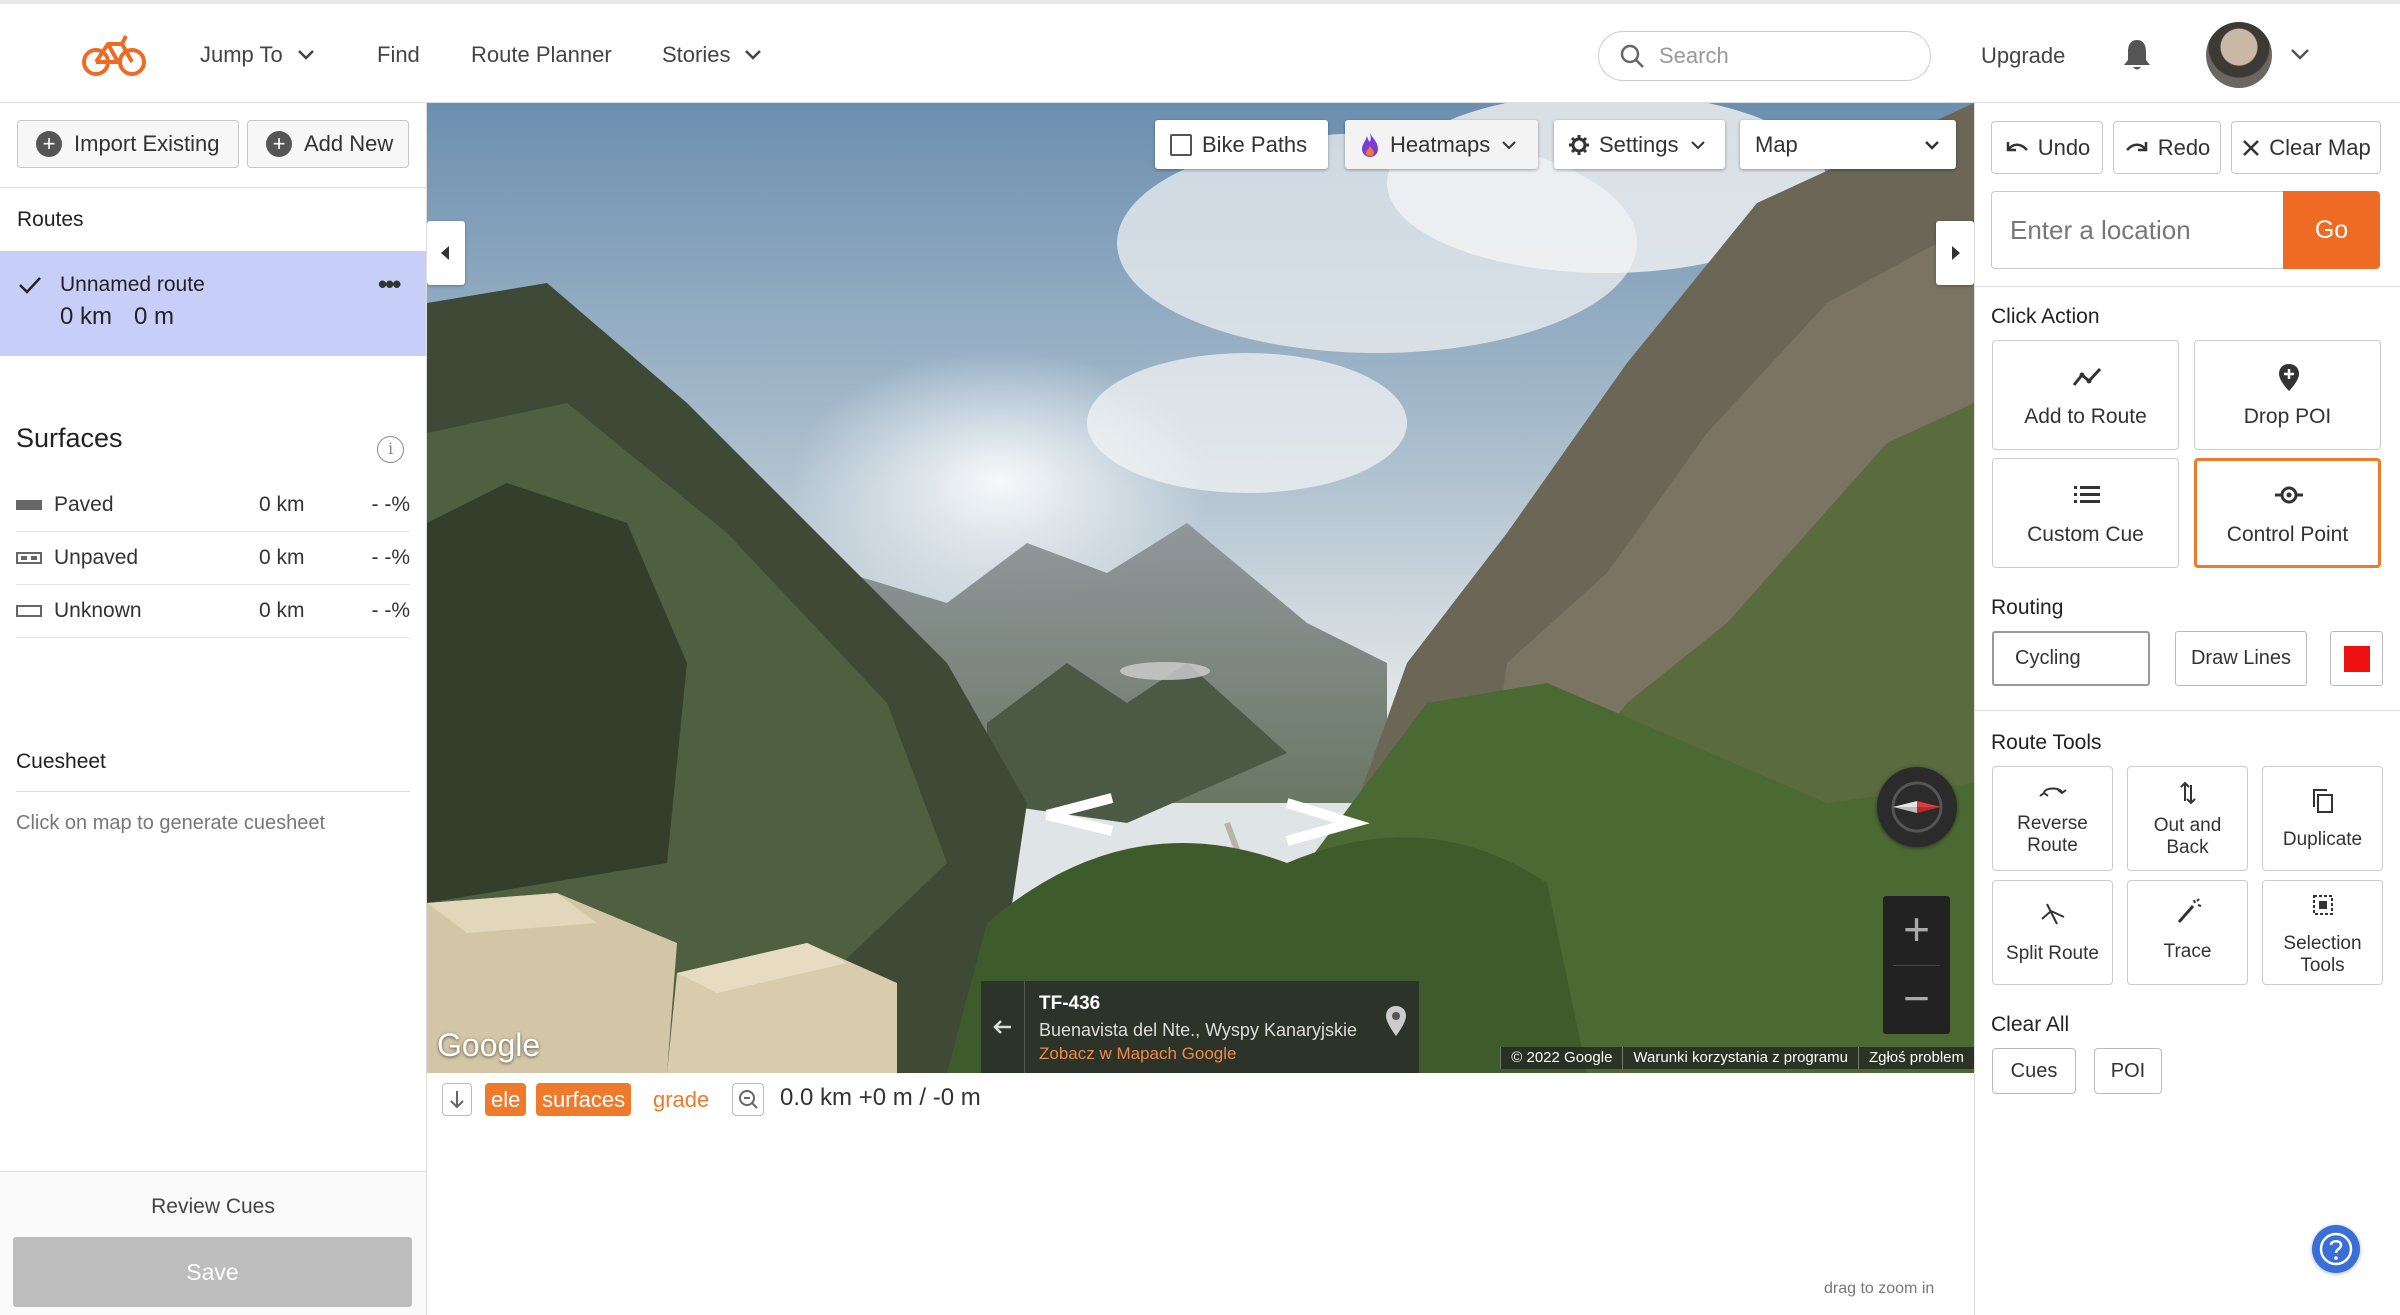 This screenshot has width=2400, height=1315. What do you see at coordinates (1003, 1027) in the screenshot?
I see `back-arrow-icon` at bounding box center [1003, 1027].